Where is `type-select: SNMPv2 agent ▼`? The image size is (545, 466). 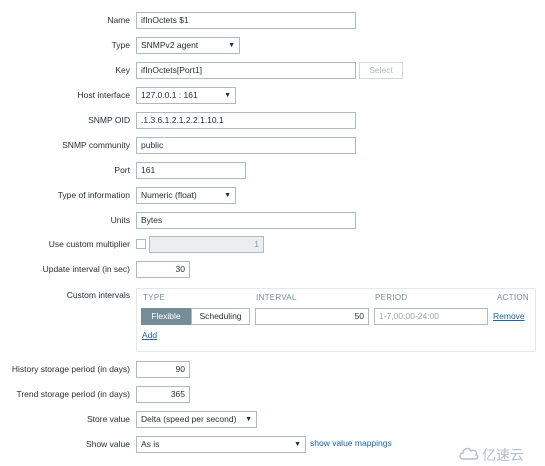
type-select: SNMPv2 agent ▼ is located at coordinates (188, 45).